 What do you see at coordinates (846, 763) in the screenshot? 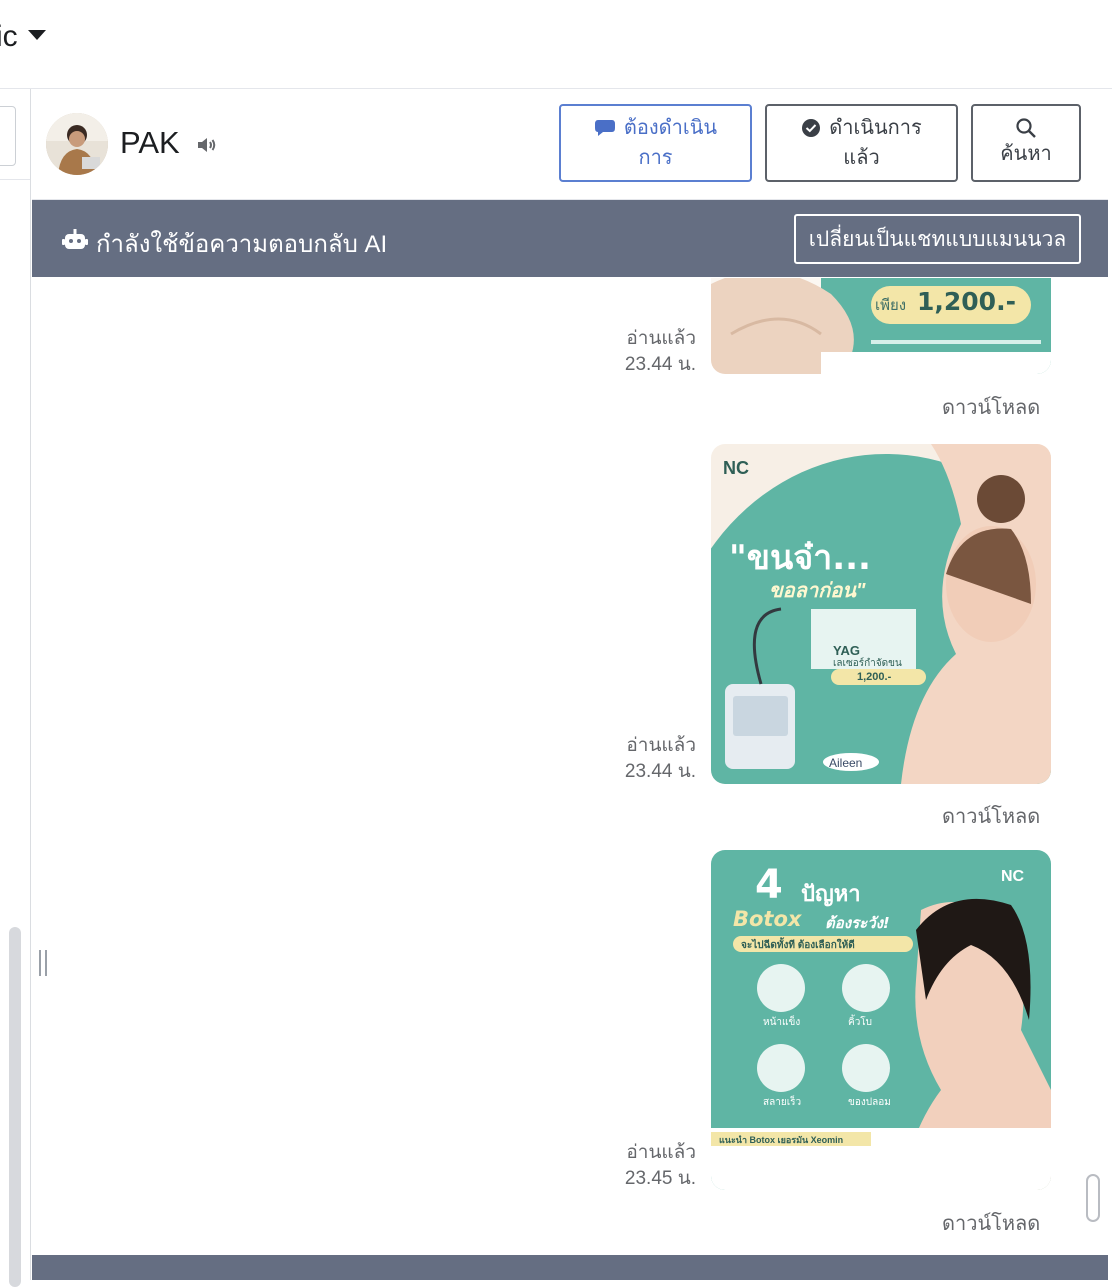
I see `promo-brand: Aileen` at bounding box center [846, 763].